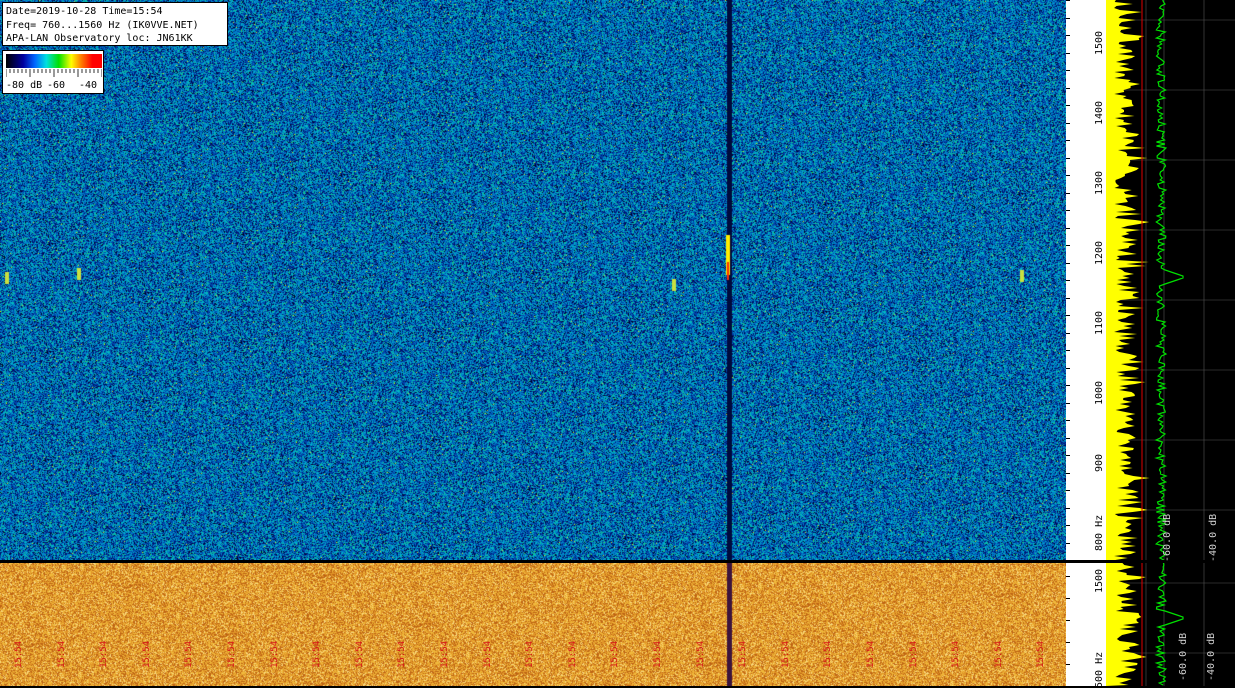  I want to click on axis-bottom-label: 1500, so click(1099, 581).